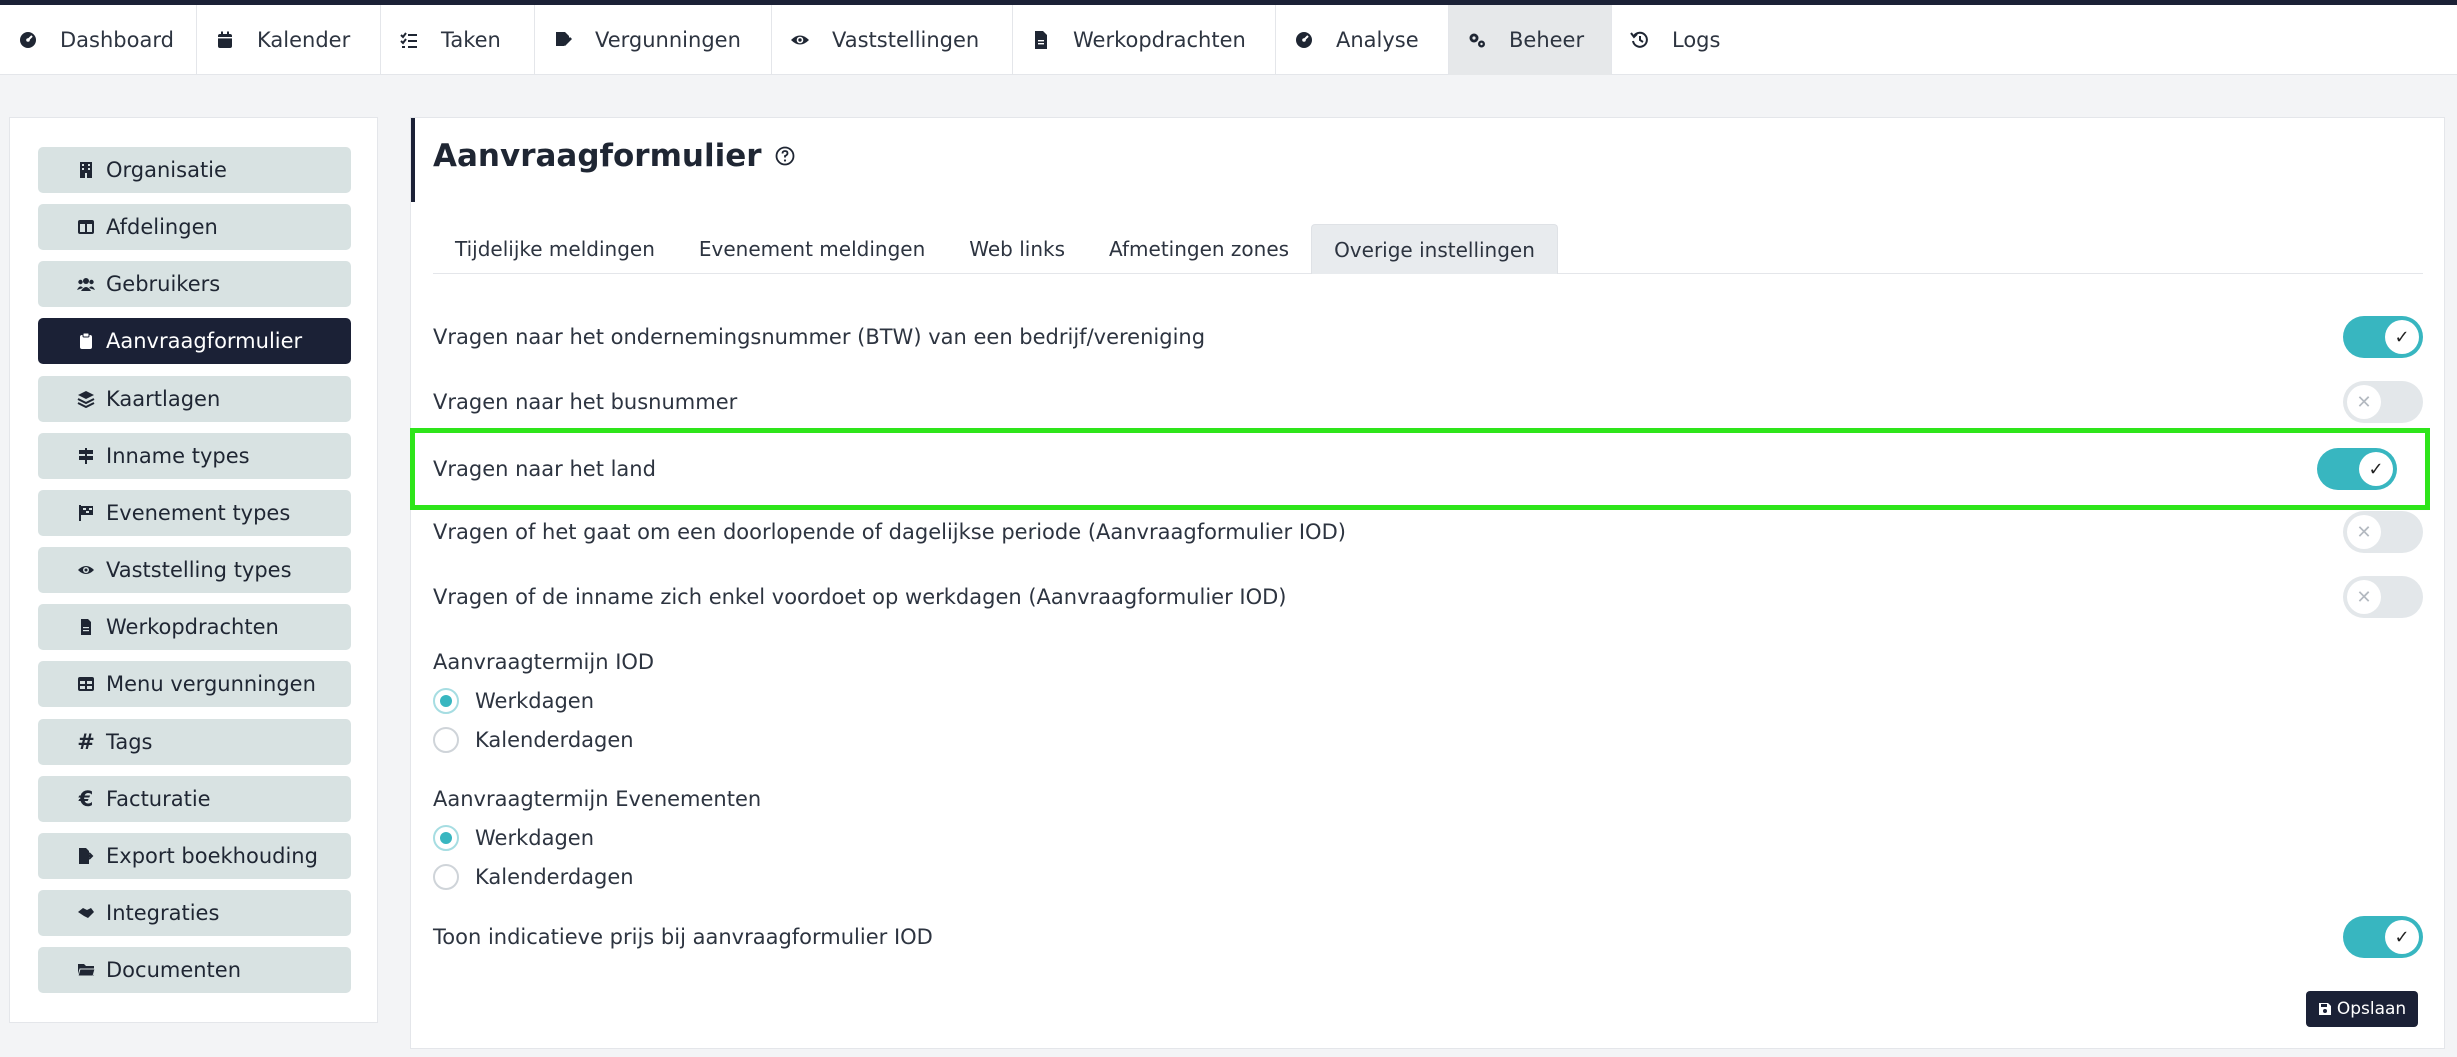  I want to click on nav-item-logs: Logs, so click(1681, 40).